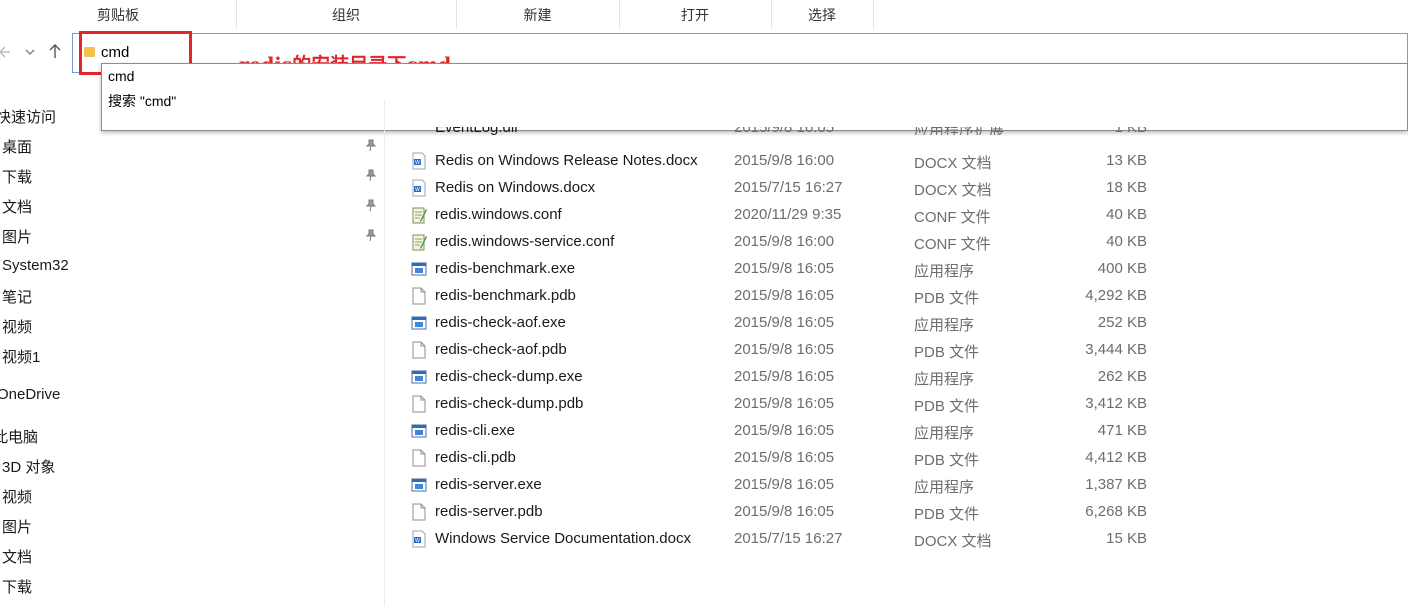  What do you see at coordinates (7, 54) in the screenshot?
I see `back-button` at bounding box center [7, 54].